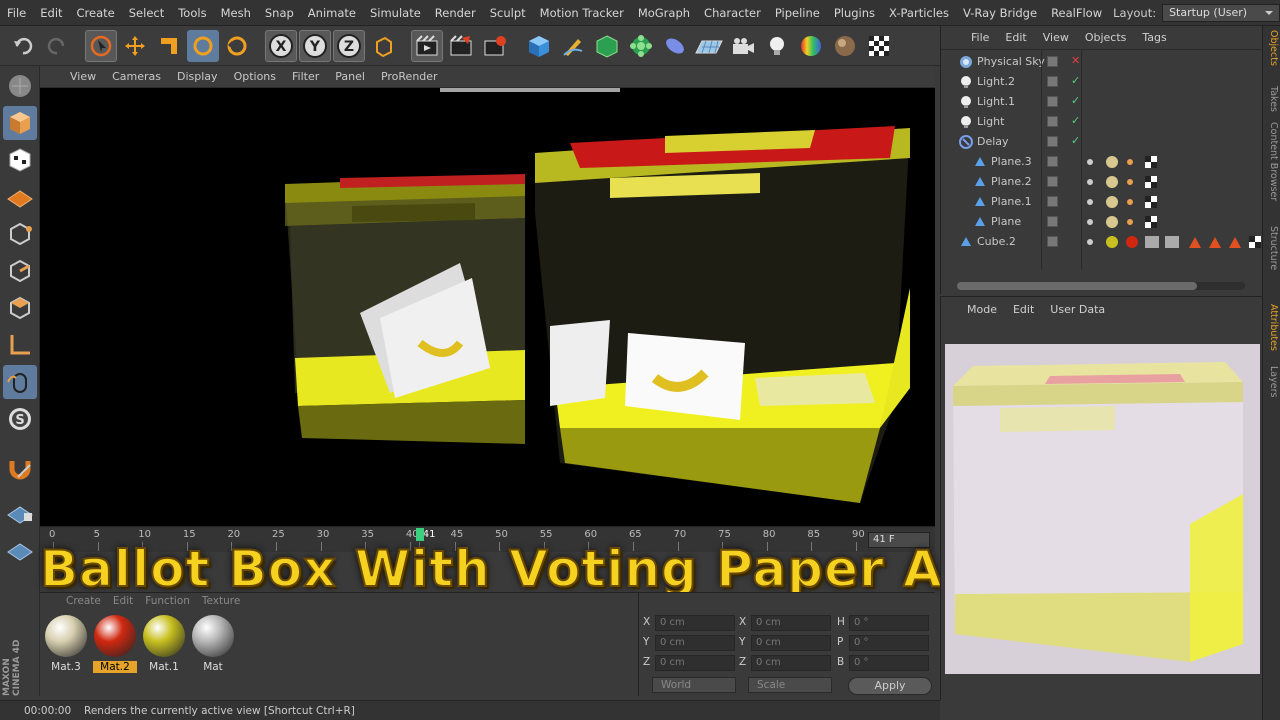 The width and height of the screenshot is (1280, 720). What do you see at coordinates (1015, 37) in the screenshot?
I see `object-menu-edit: Edit` at bounding box center [1015, 37].